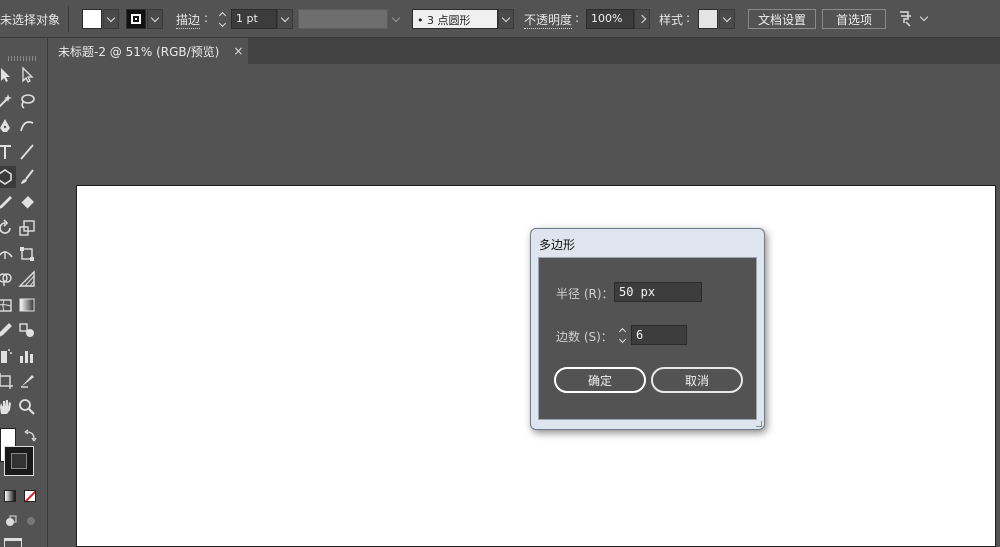 This screenshot has width=1000, height=547. I want to click on profile-dropdown, so click(396, 19).